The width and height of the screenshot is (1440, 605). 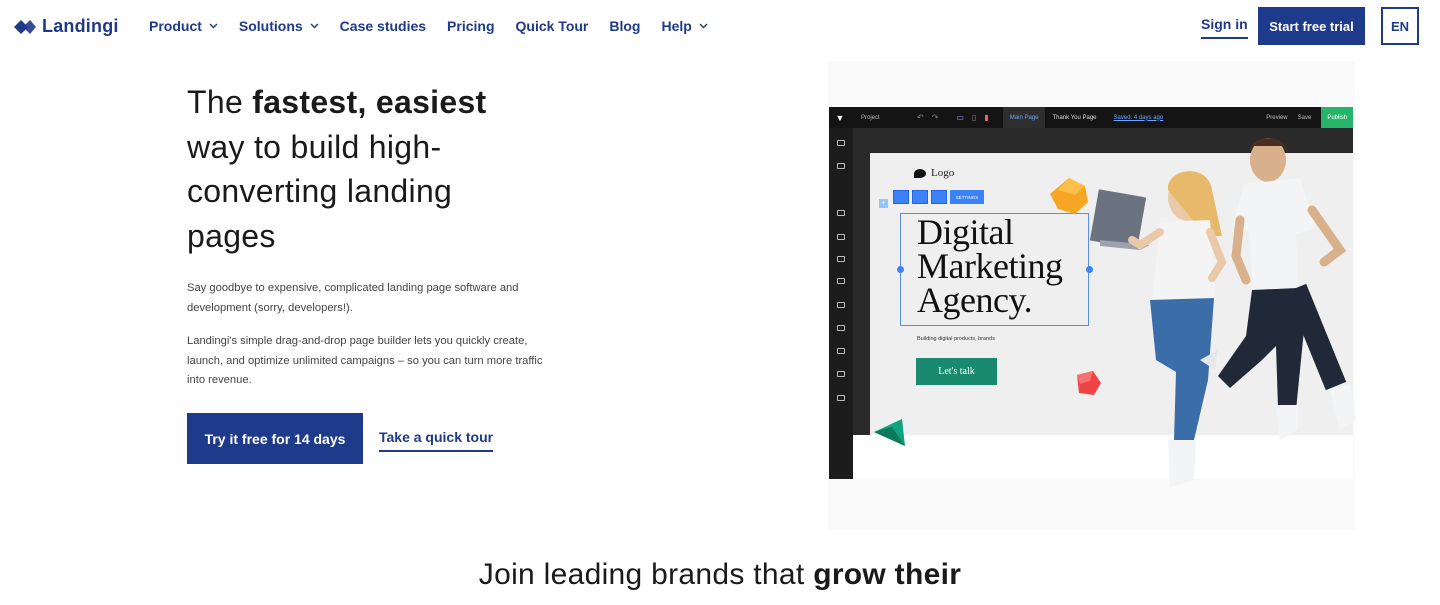 What do you see at coordinates (1158, 329) in the screenshot?
I see `woman-figure` at bounding box center [1158, 329].